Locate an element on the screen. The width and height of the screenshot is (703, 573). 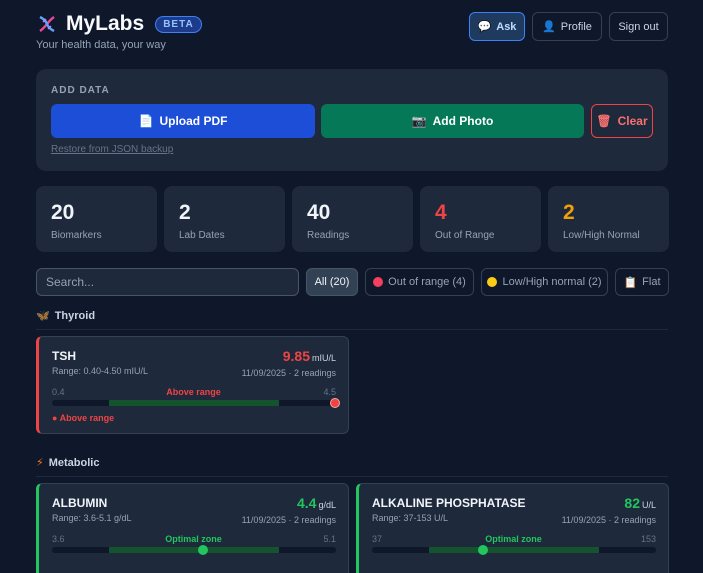
stat-label: Readings is located at coordinates (328, 235).